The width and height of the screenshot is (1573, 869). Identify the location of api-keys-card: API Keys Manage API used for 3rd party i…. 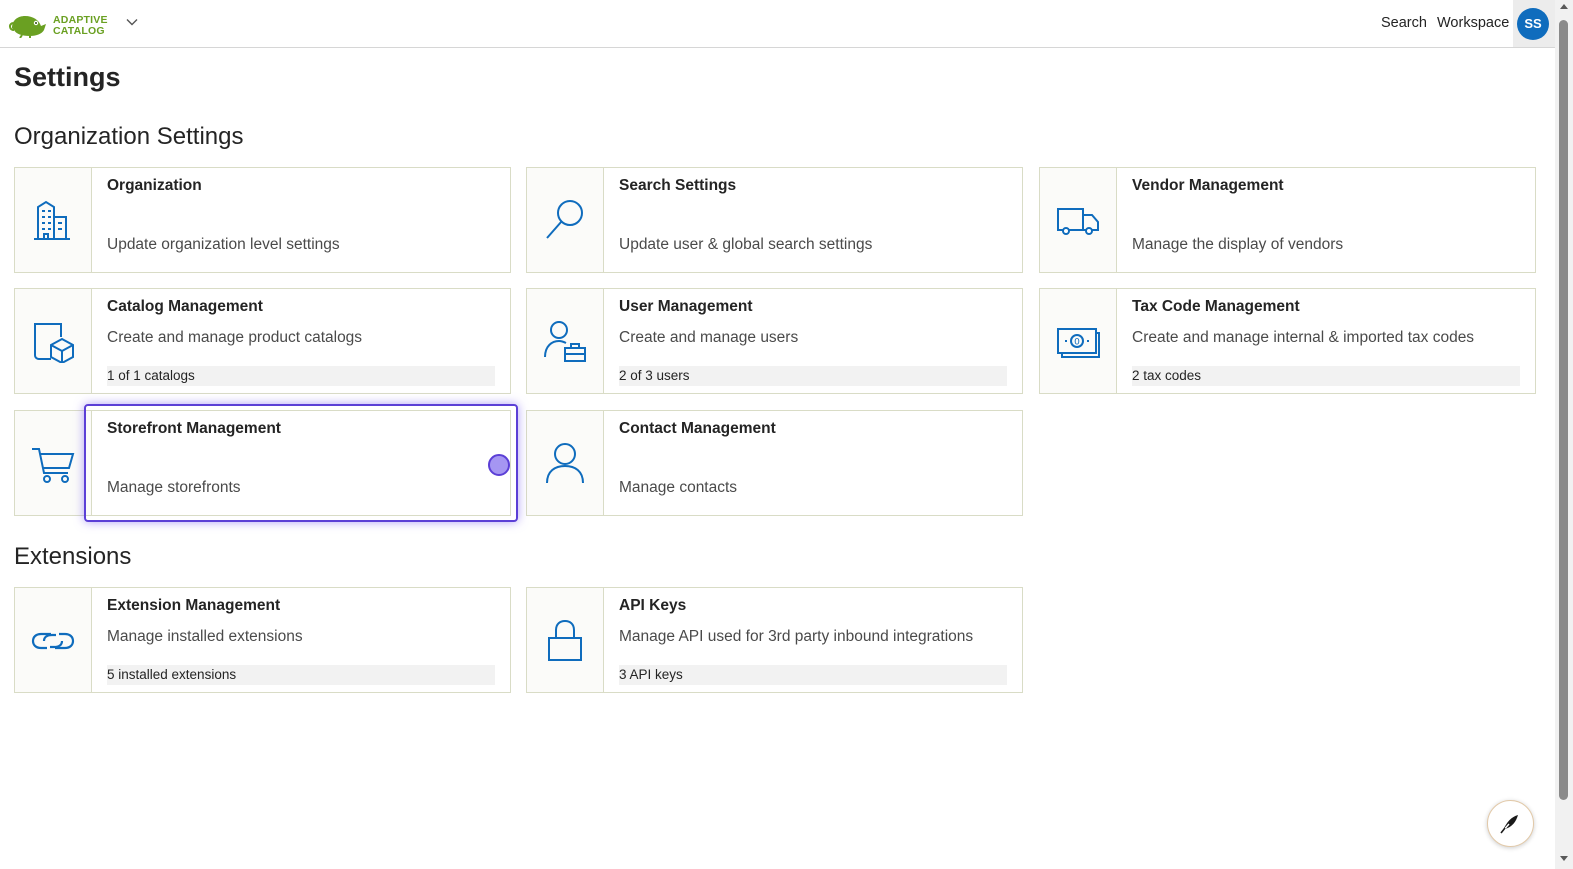
(774, 640).